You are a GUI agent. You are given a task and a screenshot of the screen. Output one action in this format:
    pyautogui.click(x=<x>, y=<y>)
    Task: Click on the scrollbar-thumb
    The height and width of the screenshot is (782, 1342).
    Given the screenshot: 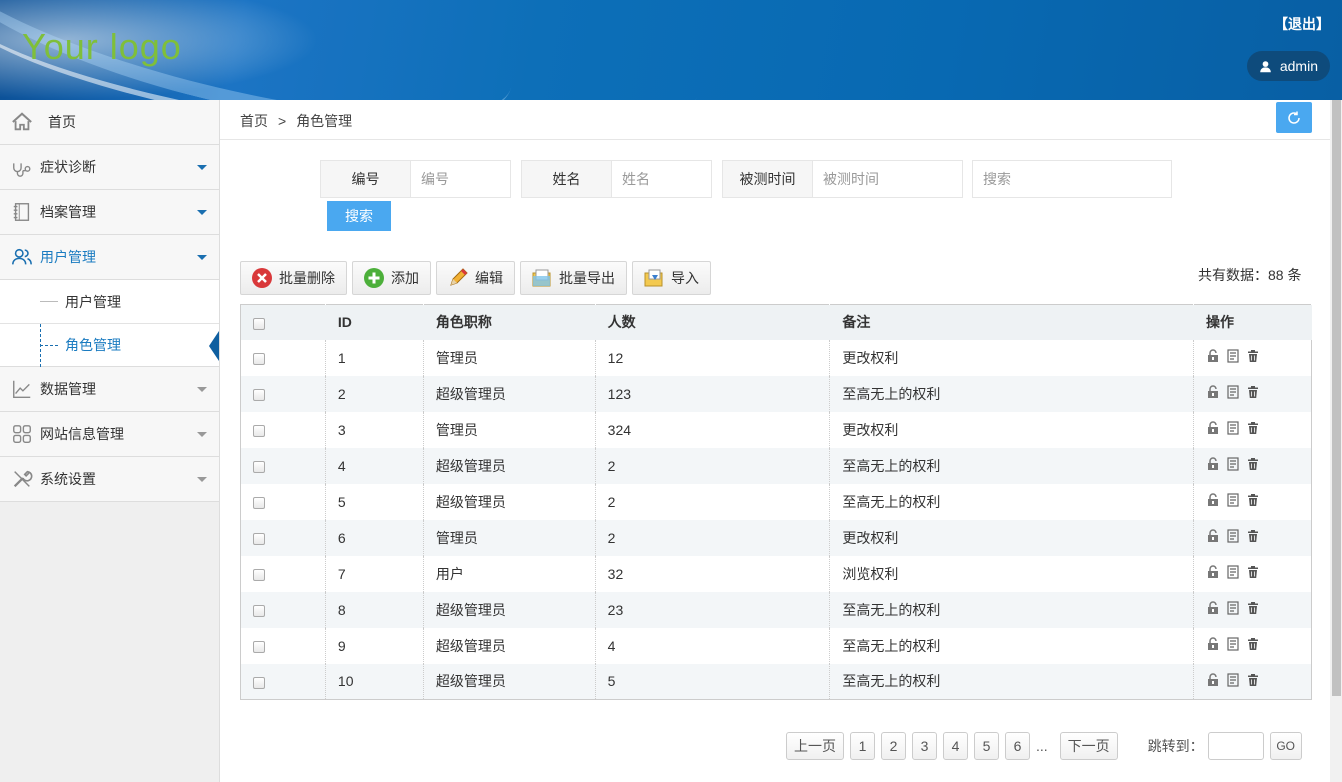 What is the action you would take?
    pyautogui.click(x=1336, y=398)
    